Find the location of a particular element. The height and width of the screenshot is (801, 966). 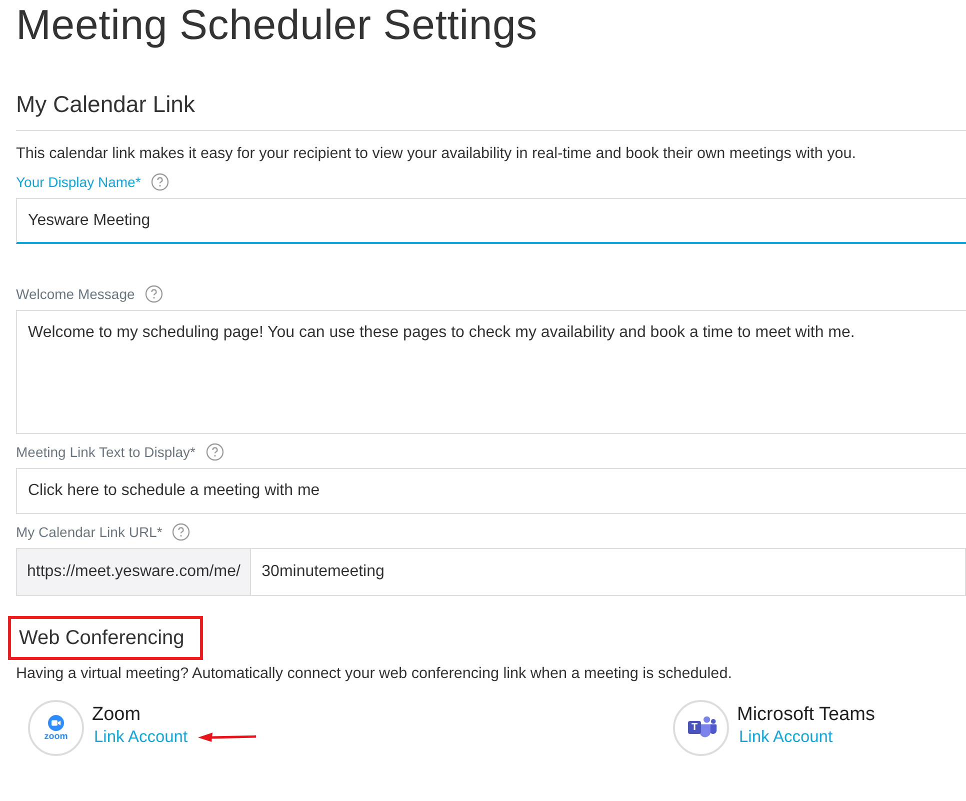

logo-icon: T is located at coordinates (701, 728).